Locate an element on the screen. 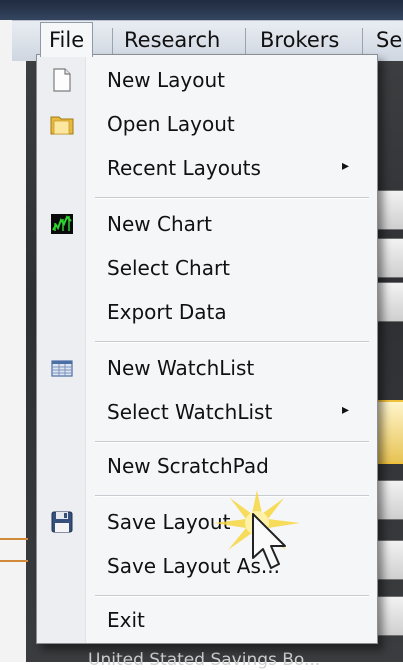  menu-item-label: New WatchList is located at coordinates (181, 368).